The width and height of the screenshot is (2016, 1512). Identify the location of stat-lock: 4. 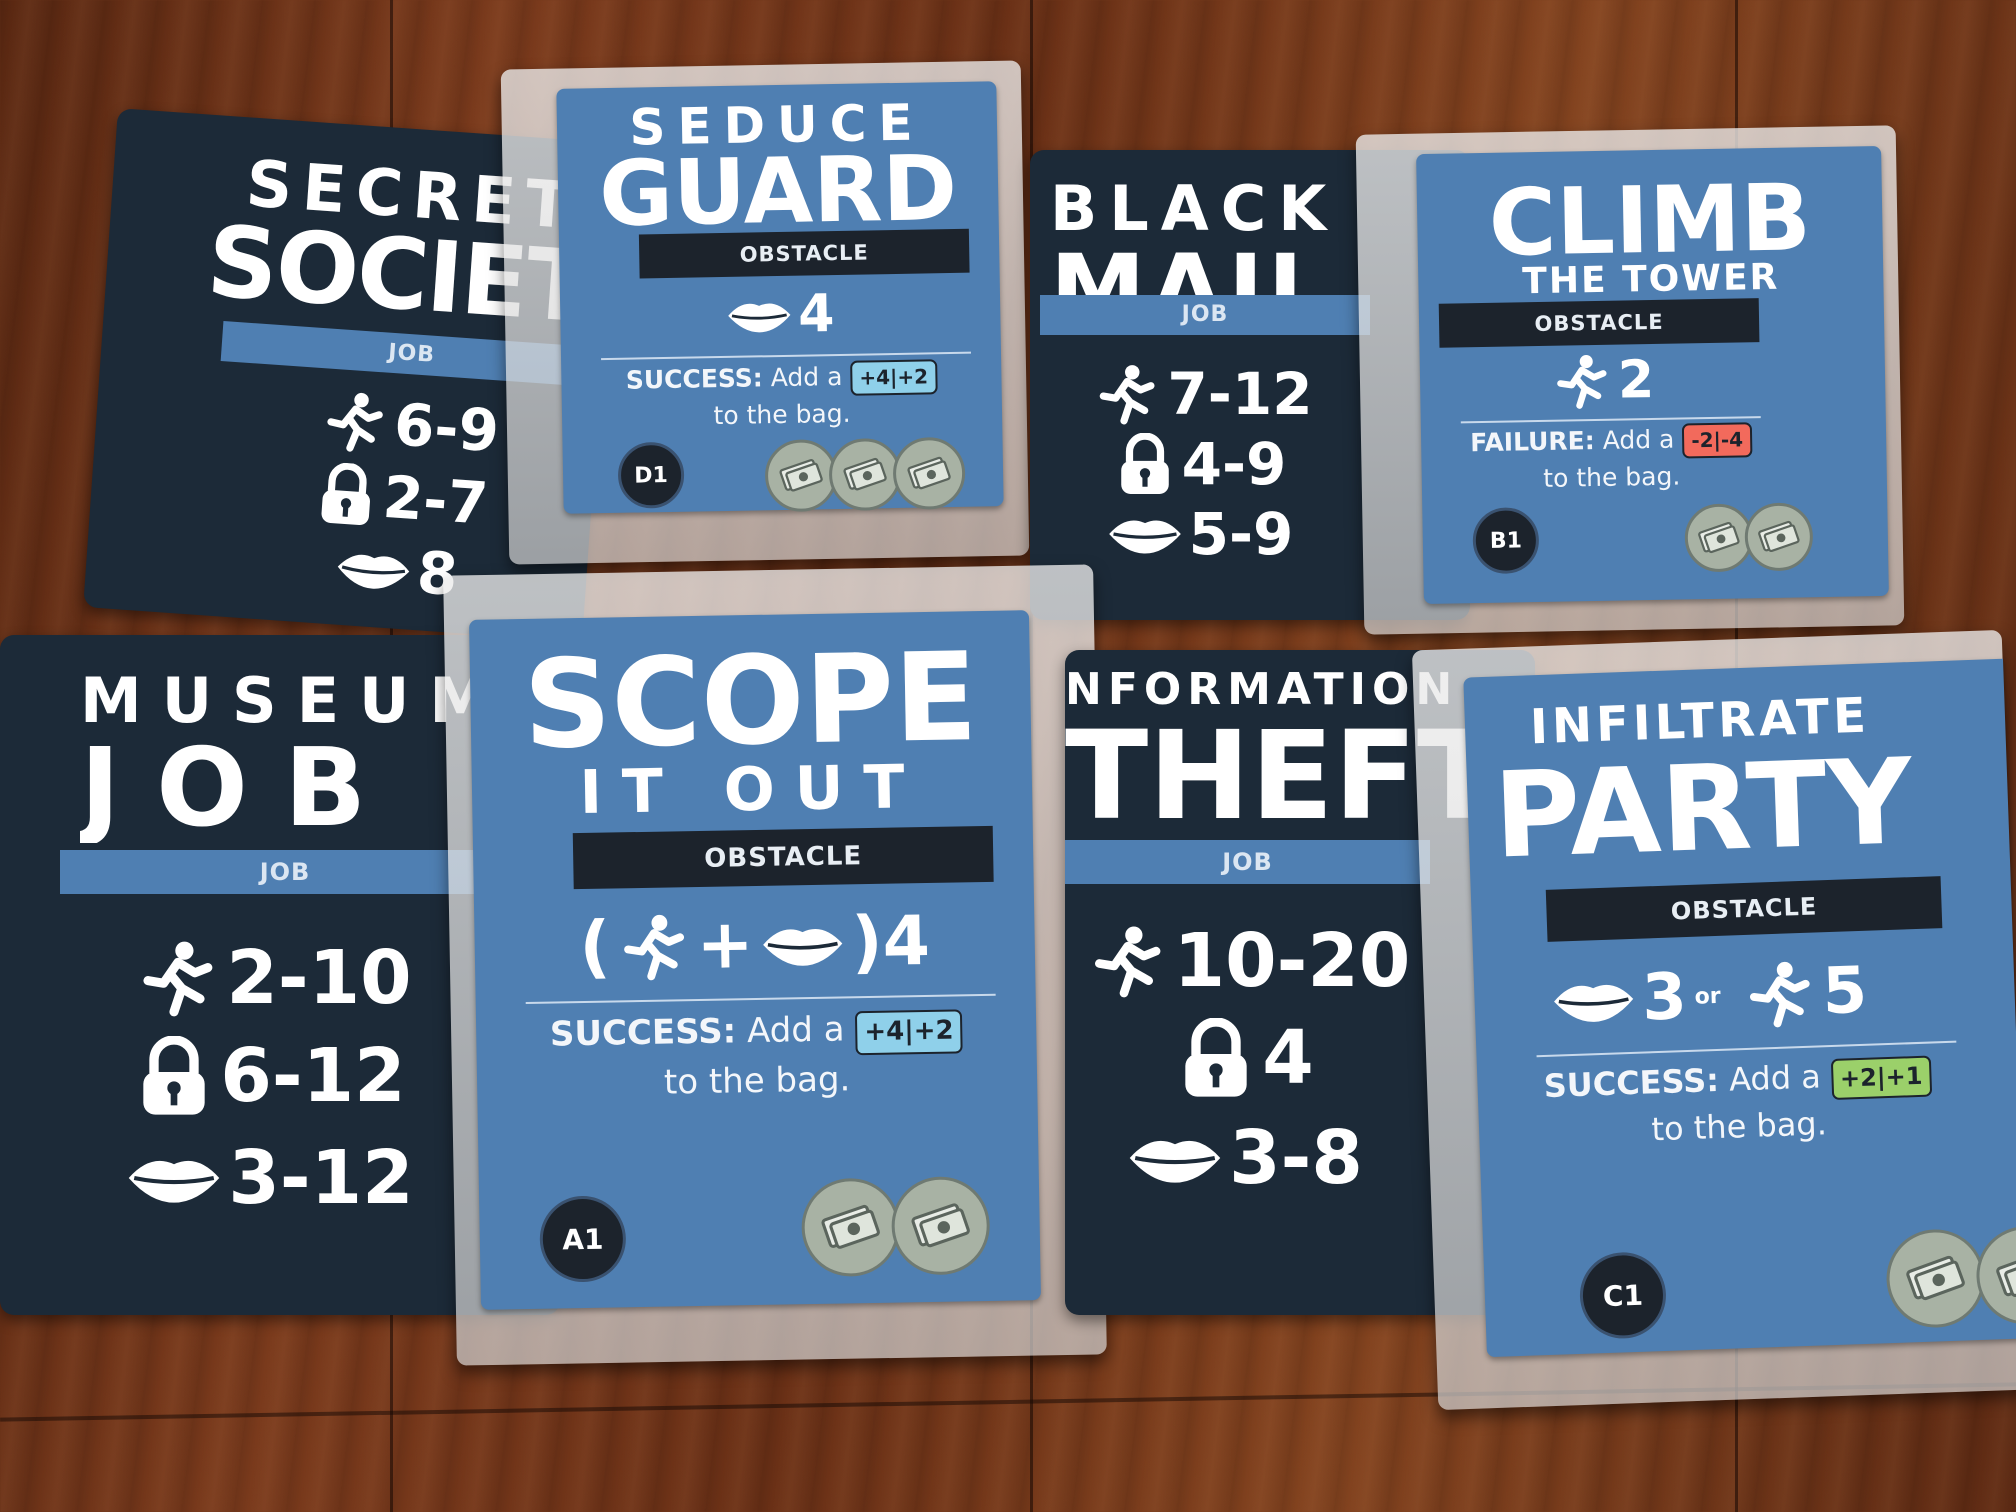
(1245, 1058).